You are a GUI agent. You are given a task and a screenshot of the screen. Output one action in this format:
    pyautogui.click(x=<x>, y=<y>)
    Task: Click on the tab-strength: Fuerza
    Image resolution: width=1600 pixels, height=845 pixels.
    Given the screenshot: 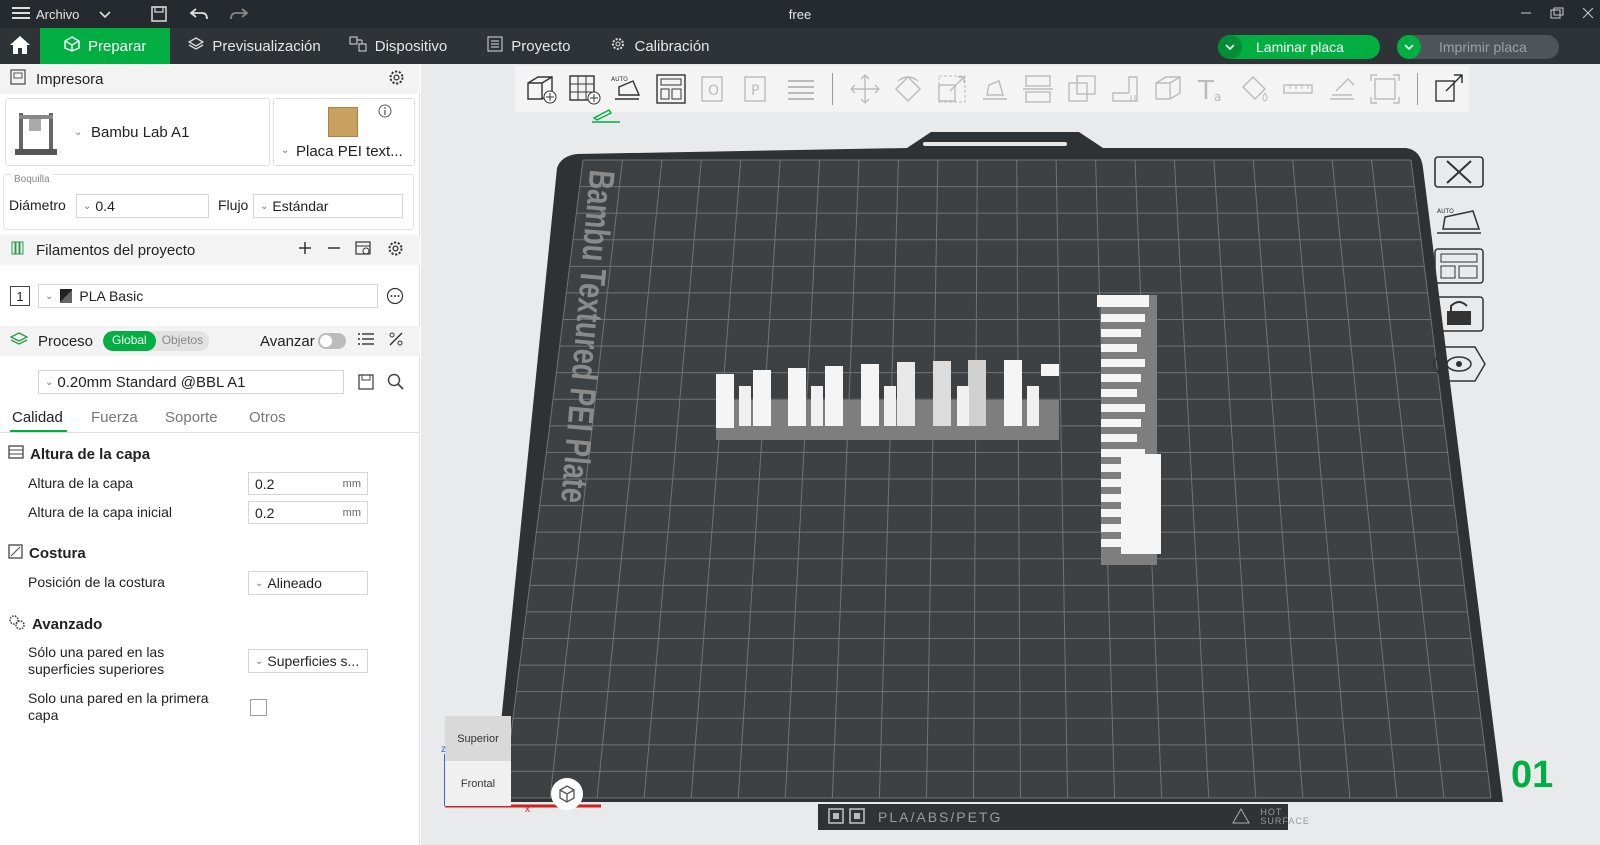 What is the action you would take?
    pyautogui.click(x=114, y=417)
    